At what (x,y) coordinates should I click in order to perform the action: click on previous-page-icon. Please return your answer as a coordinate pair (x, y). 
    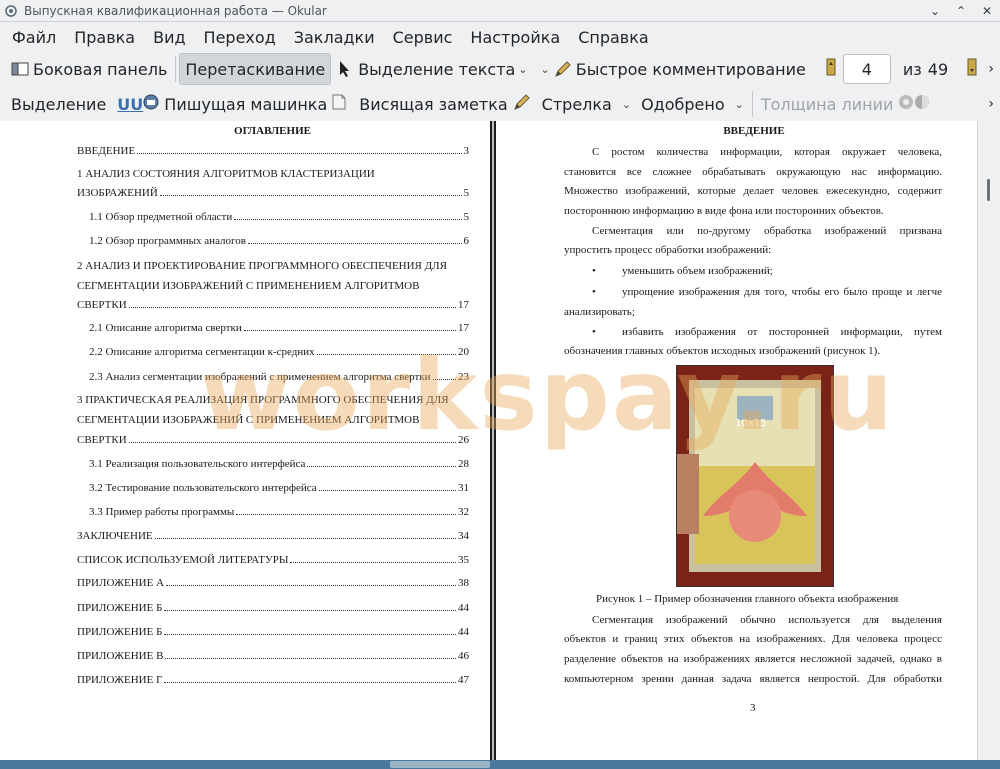
    Looking at the image, I should click on (831, 69).